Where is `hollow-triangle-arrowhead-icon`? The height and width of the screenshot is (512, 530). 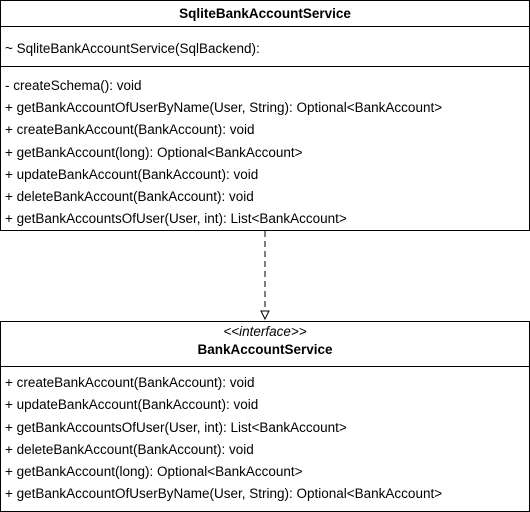
hollow-triangle-arrowhead-icon is located at coordinates (265, 315).